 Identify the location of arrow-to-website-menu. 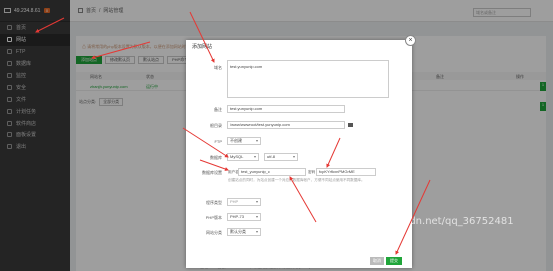
(50, 25).